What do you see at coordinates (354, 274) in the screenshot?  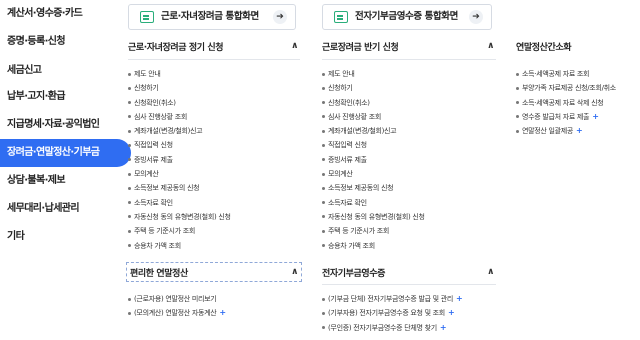 I see `section-title: 전자기부금영수증` at bounding box center [354, 274].